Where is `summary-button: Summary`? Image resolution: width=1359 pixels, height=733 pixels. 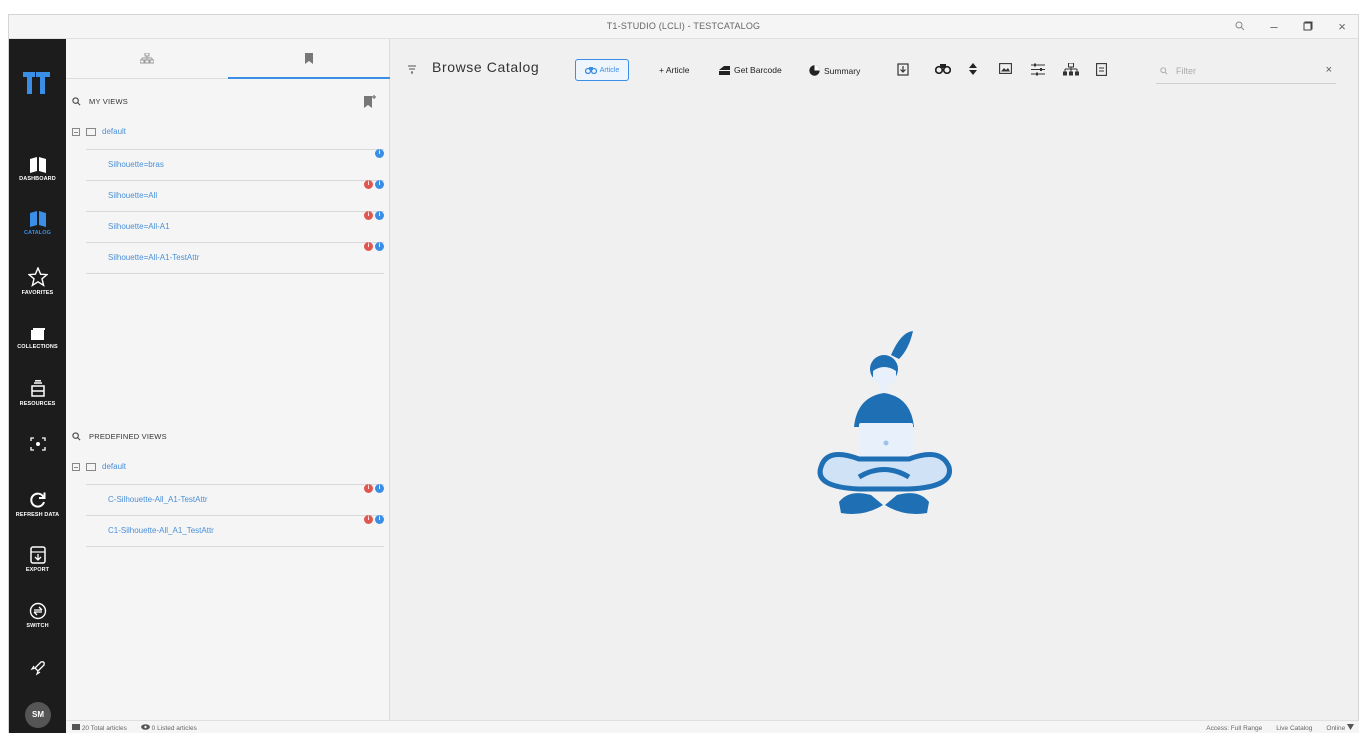 summary-button: Summary is located at coordinates (834, 70).